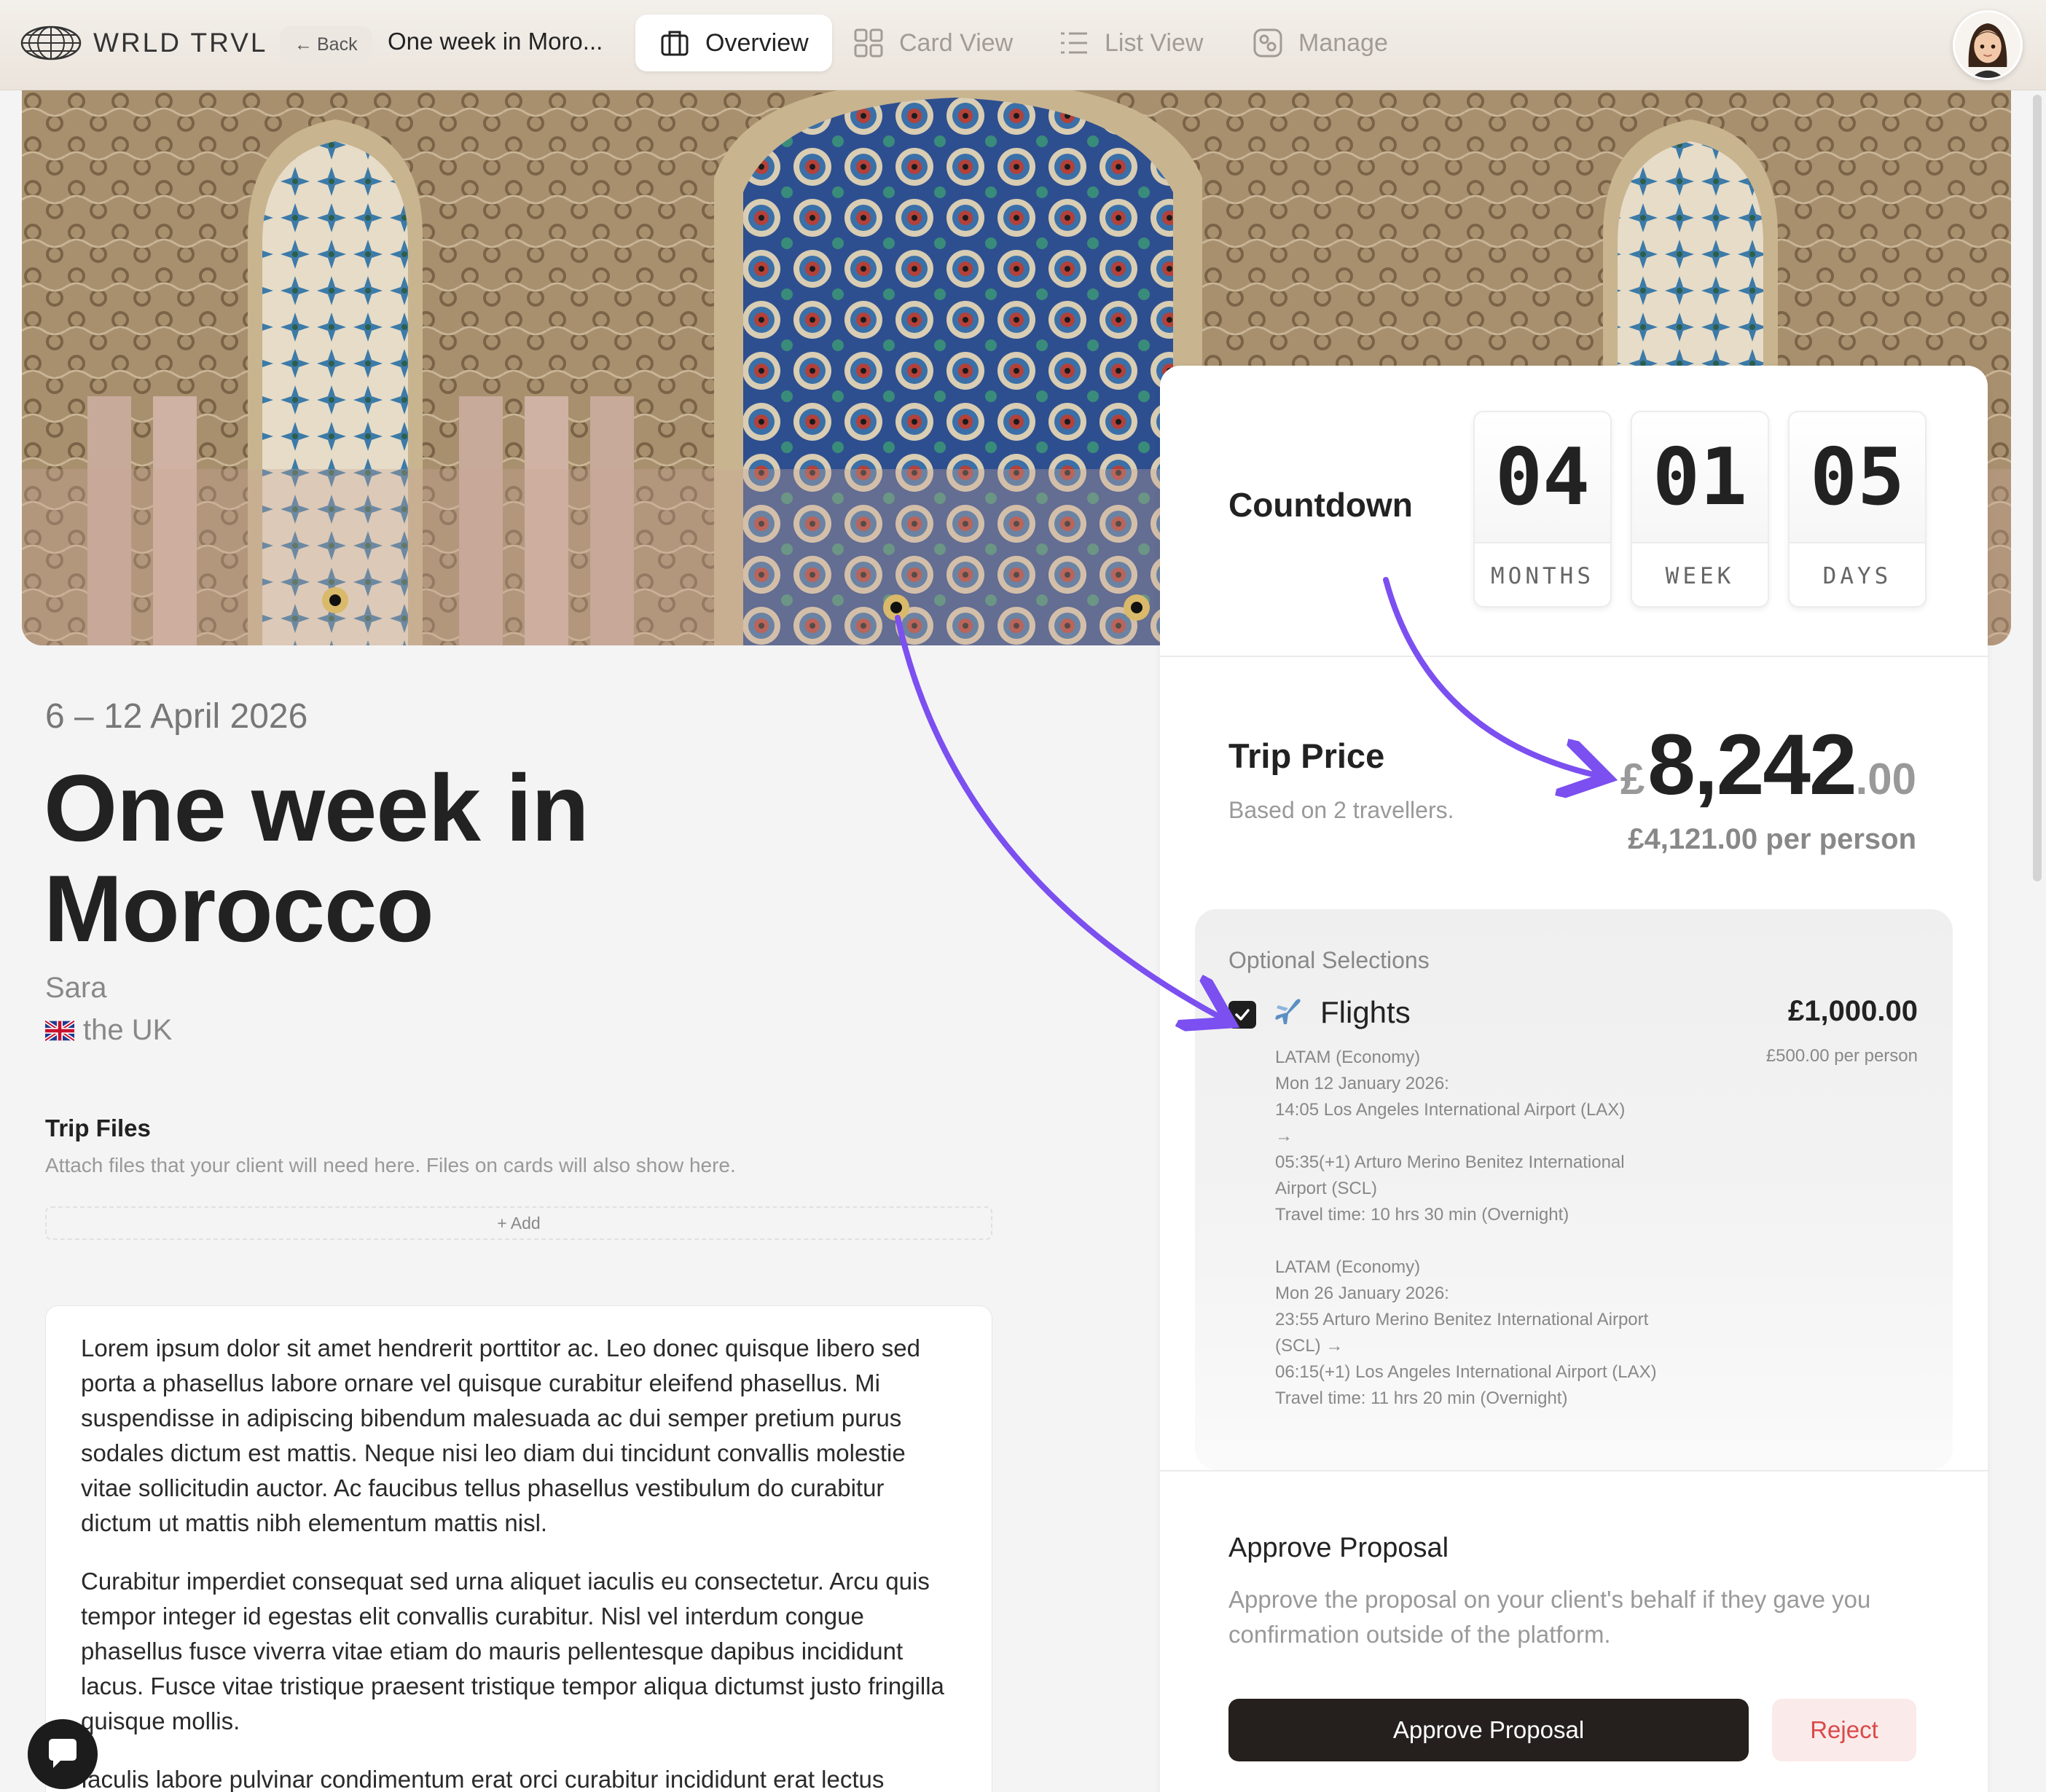  I want to click on trip-title: One week in Morocco, so click(517, 859).